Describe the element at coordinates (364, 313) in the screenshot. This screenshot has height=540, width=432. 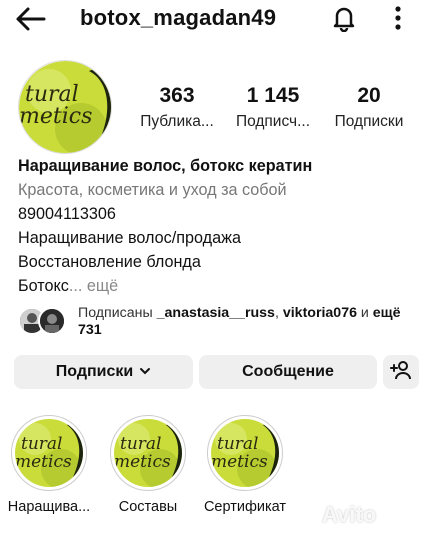
I see `followed-by-and: и` at that location.